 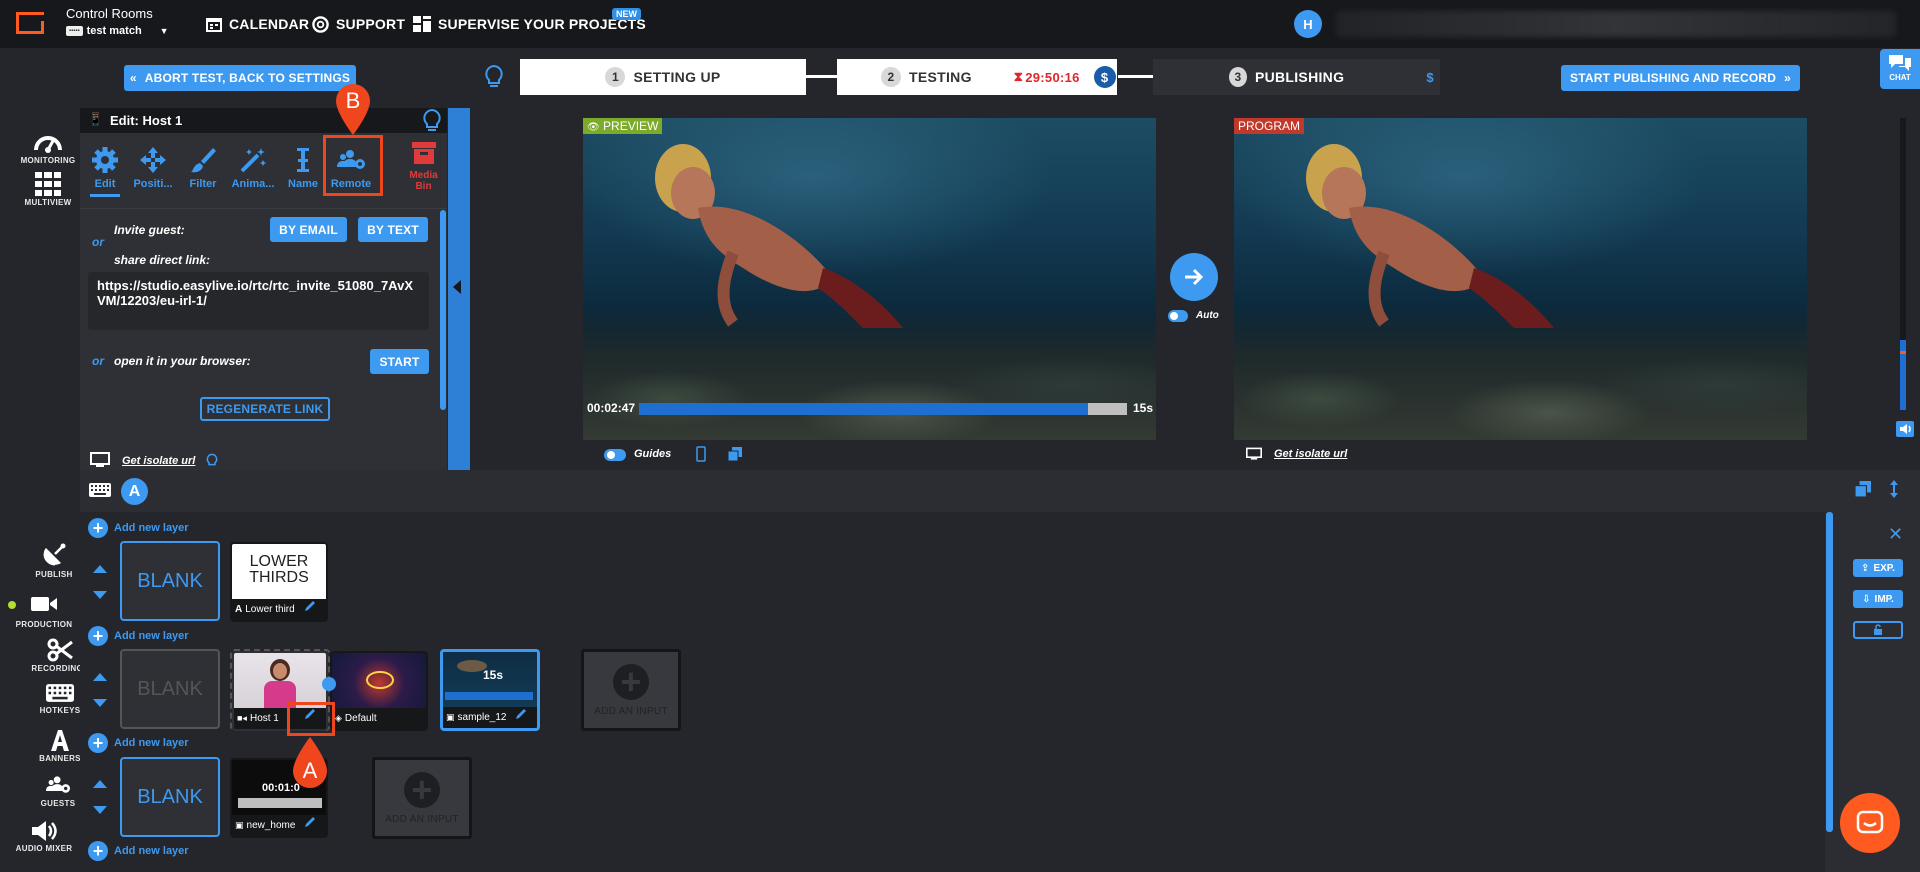 I want to click on audio-level-meter, so click(x=1903, y=264).